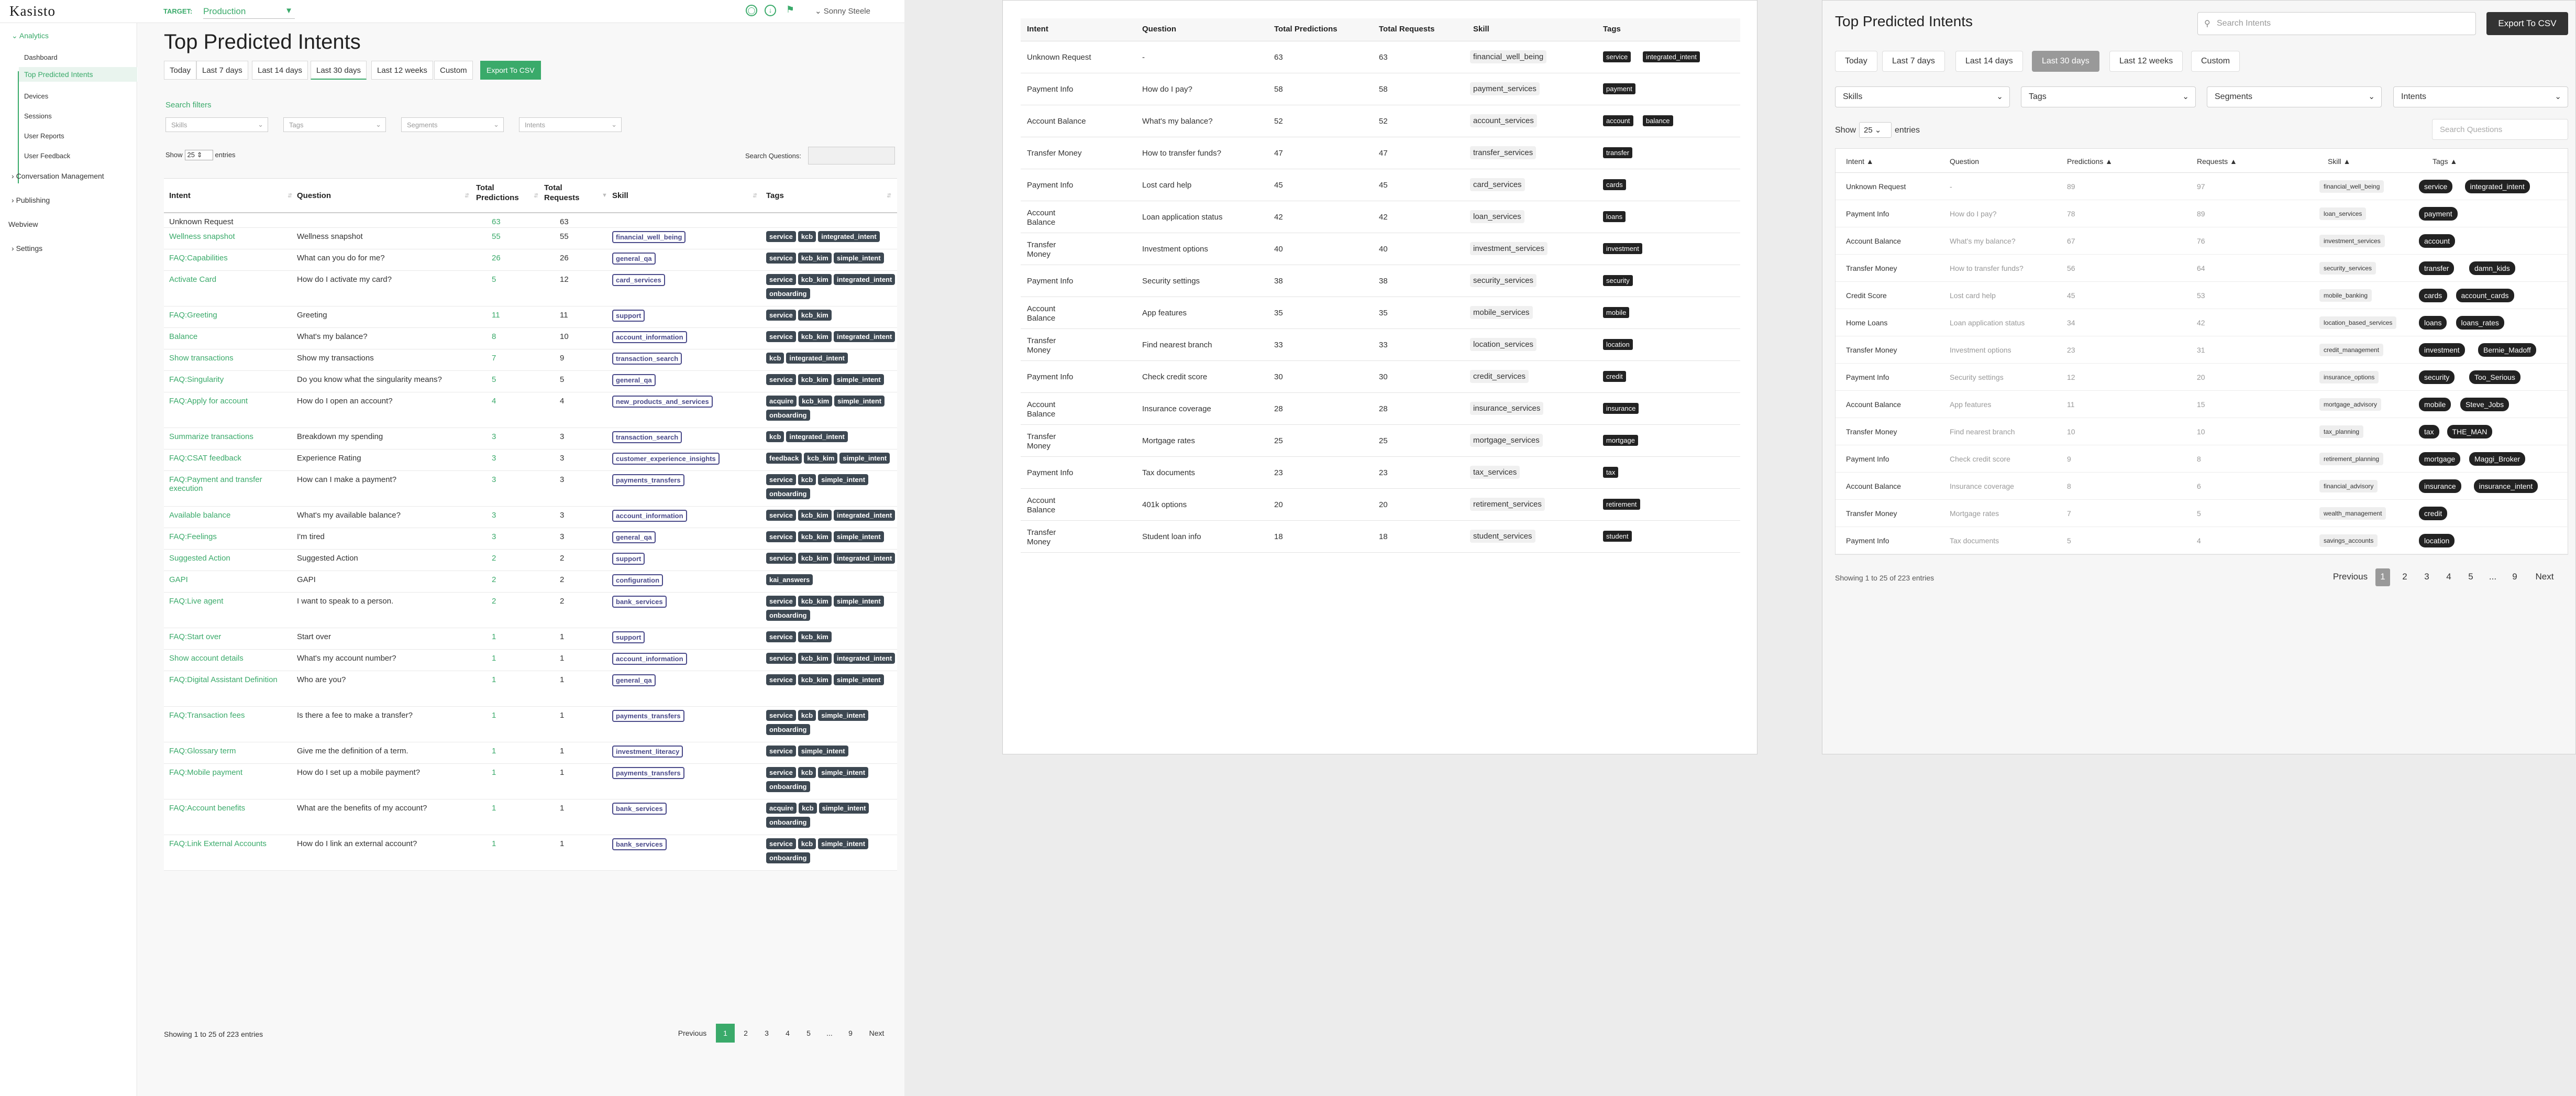 The image size is (2576, 1096). I want to click on intent-link: Wellness snapshot, so click(229, 236).